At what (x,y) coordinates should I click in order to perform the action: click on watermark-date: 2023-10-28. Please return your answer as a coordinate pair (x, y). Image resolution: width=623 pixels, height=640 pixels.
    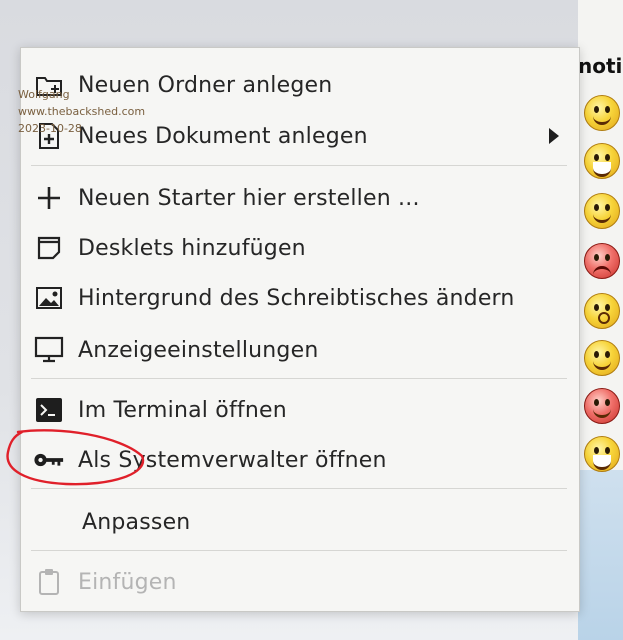
    Looking at the image, I should click on (50, 128).